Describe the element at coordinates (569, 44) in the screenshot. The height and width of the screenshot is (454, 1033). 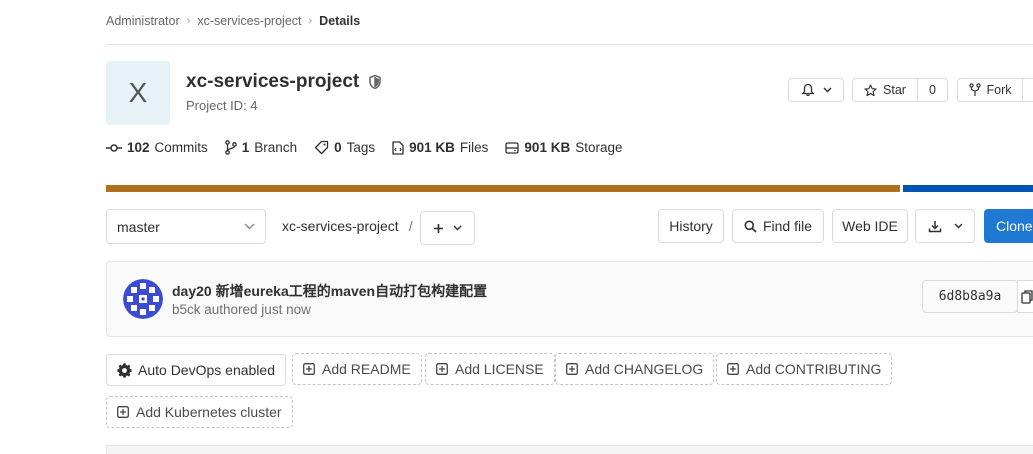
I see `header-divider` at that location.